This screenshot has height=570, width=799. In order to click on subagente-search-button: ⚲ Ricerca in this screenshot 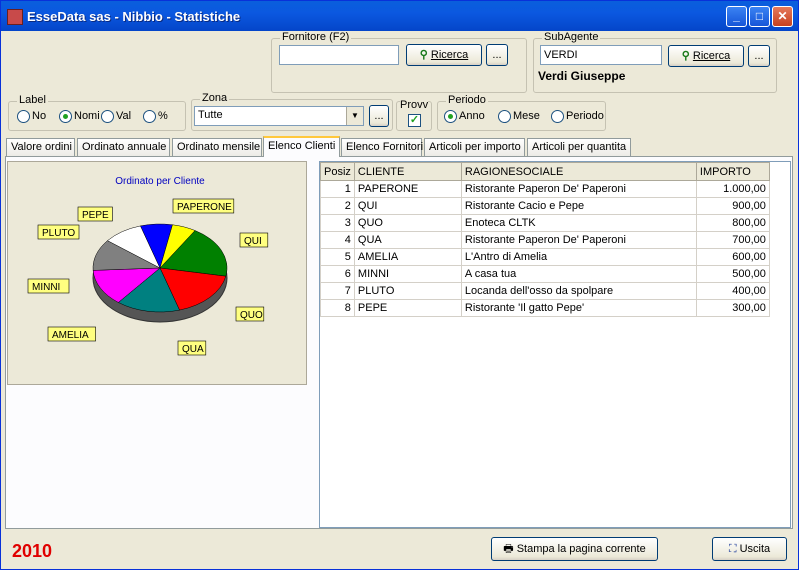, I will do `click(706, 56)`.